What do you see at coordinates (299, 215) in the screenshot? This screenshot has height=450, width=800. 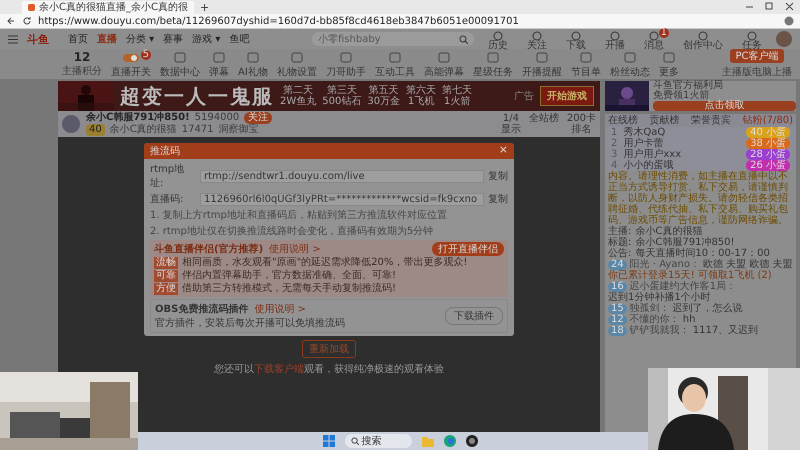 I see `note-text: 1. 复制上方rtmp地址和直播码后，粘贴到第三方推流软件对应位置` at bounding box center [299, 215].